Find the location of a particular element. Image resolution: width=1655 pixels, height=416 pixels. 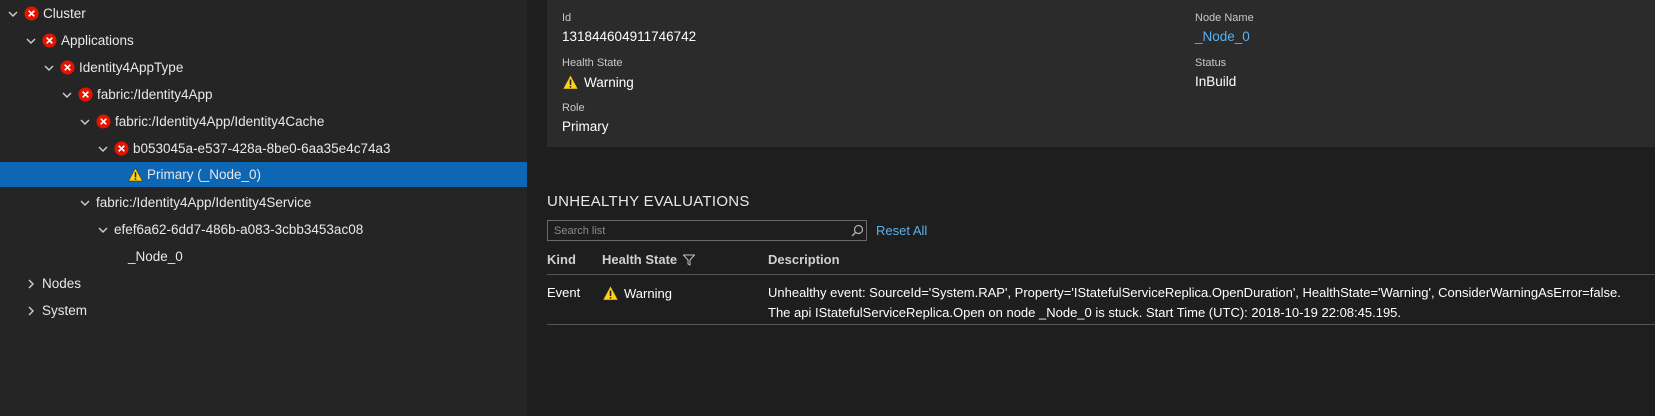

tree-item-nodes: Nodes is located at coordinates (263, 283).